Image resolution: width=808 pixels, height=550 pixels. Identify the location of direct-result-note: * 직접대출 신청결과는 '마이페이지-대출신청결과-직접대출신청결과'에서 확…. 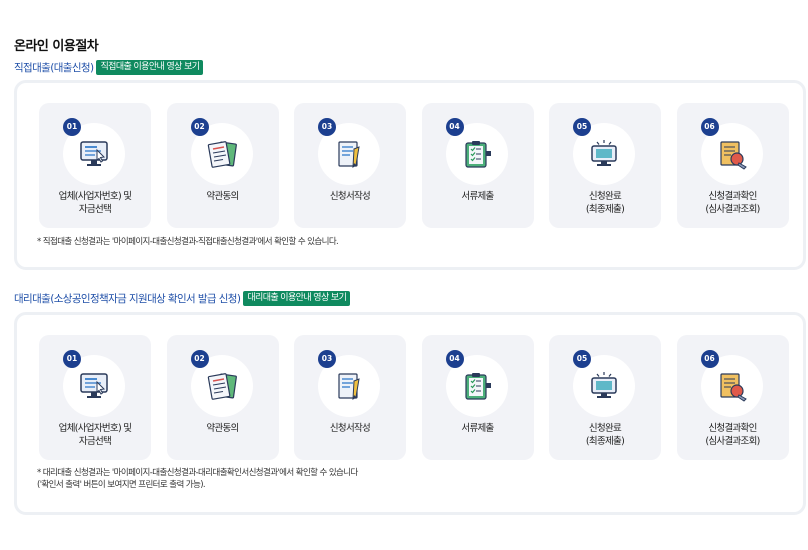
(188, 242).